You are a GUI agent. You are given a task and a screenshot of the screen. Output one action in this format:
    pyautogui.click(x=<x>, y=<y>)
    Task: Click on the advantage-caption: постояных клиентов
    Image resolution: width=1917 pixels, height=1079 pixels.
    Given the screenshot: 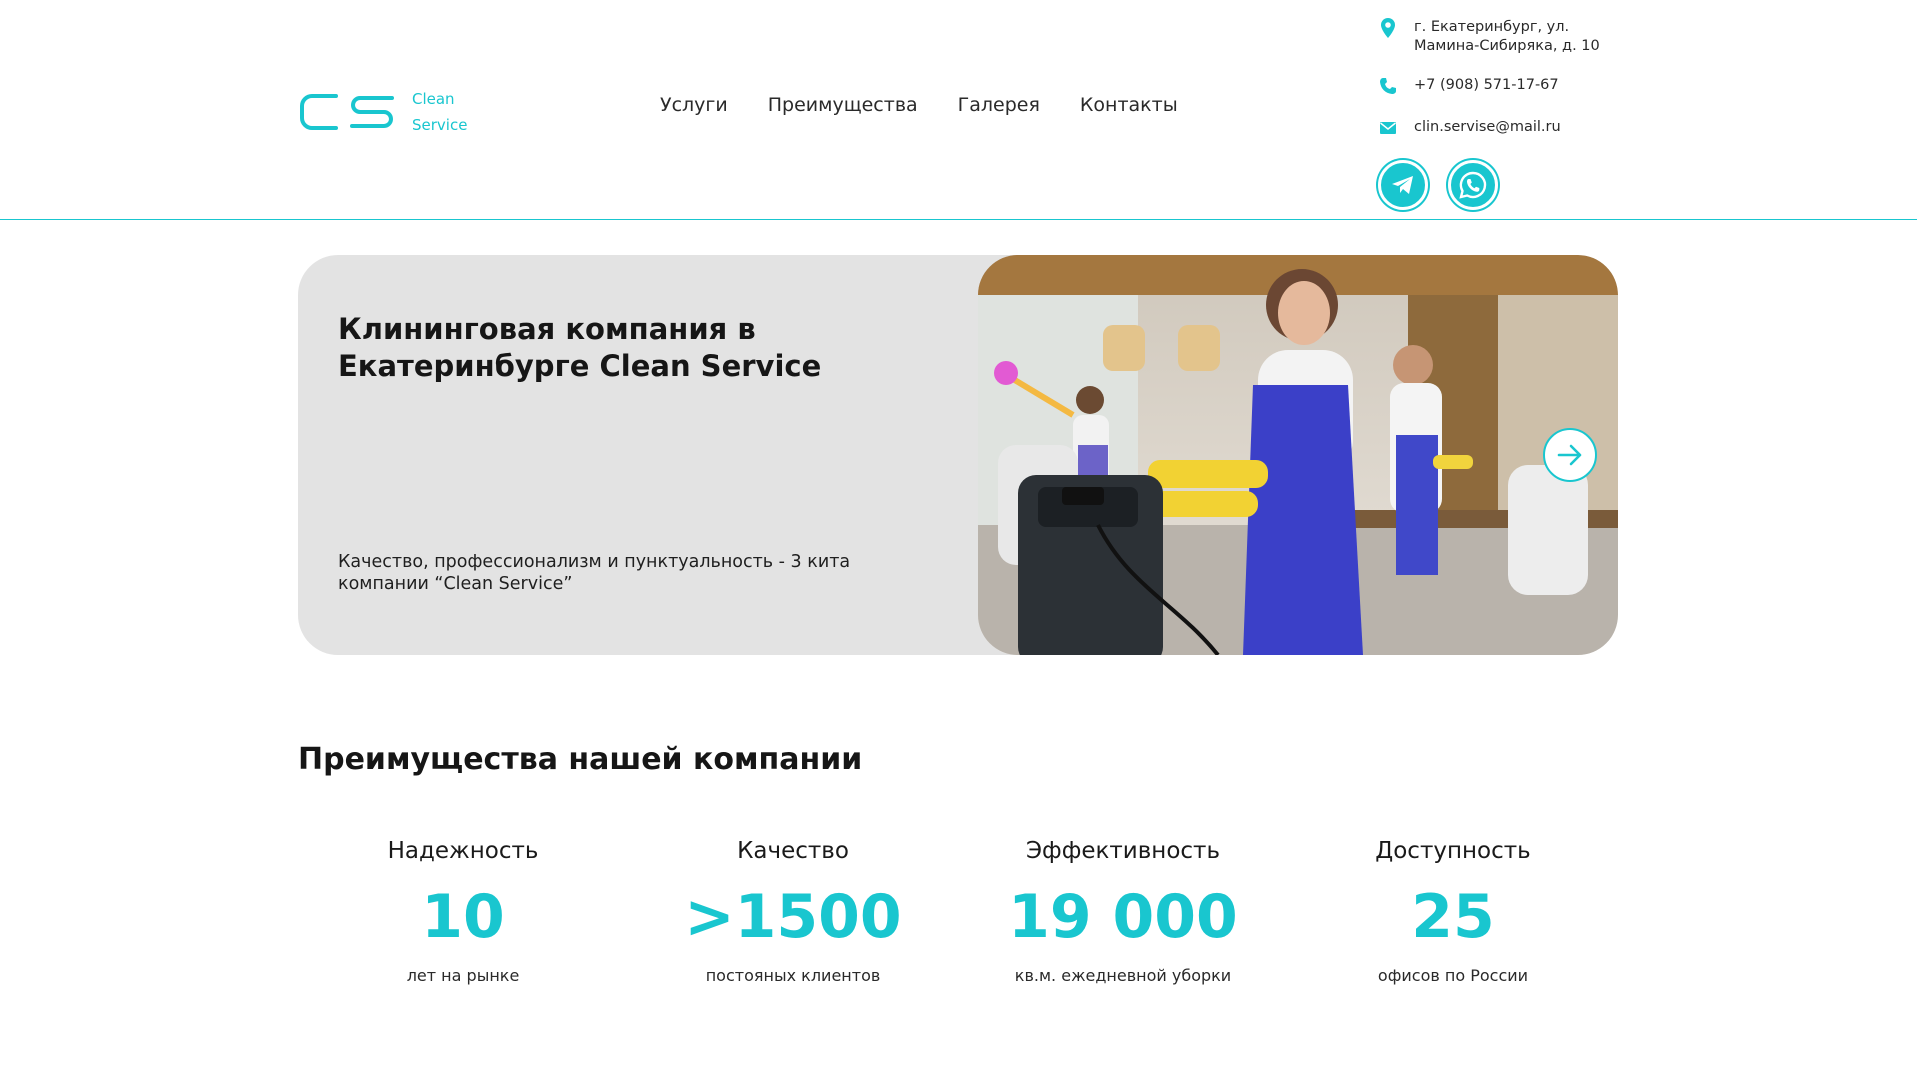 What is the action you would take?
    pyautogui.click(x=793, y=975)
    